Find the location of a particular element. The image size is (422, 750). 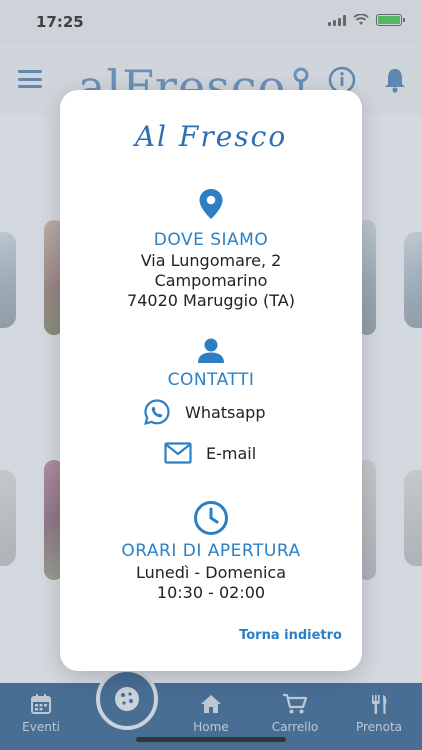

whatsapp-label: Whatsapp is located at coordinates (225, 412).